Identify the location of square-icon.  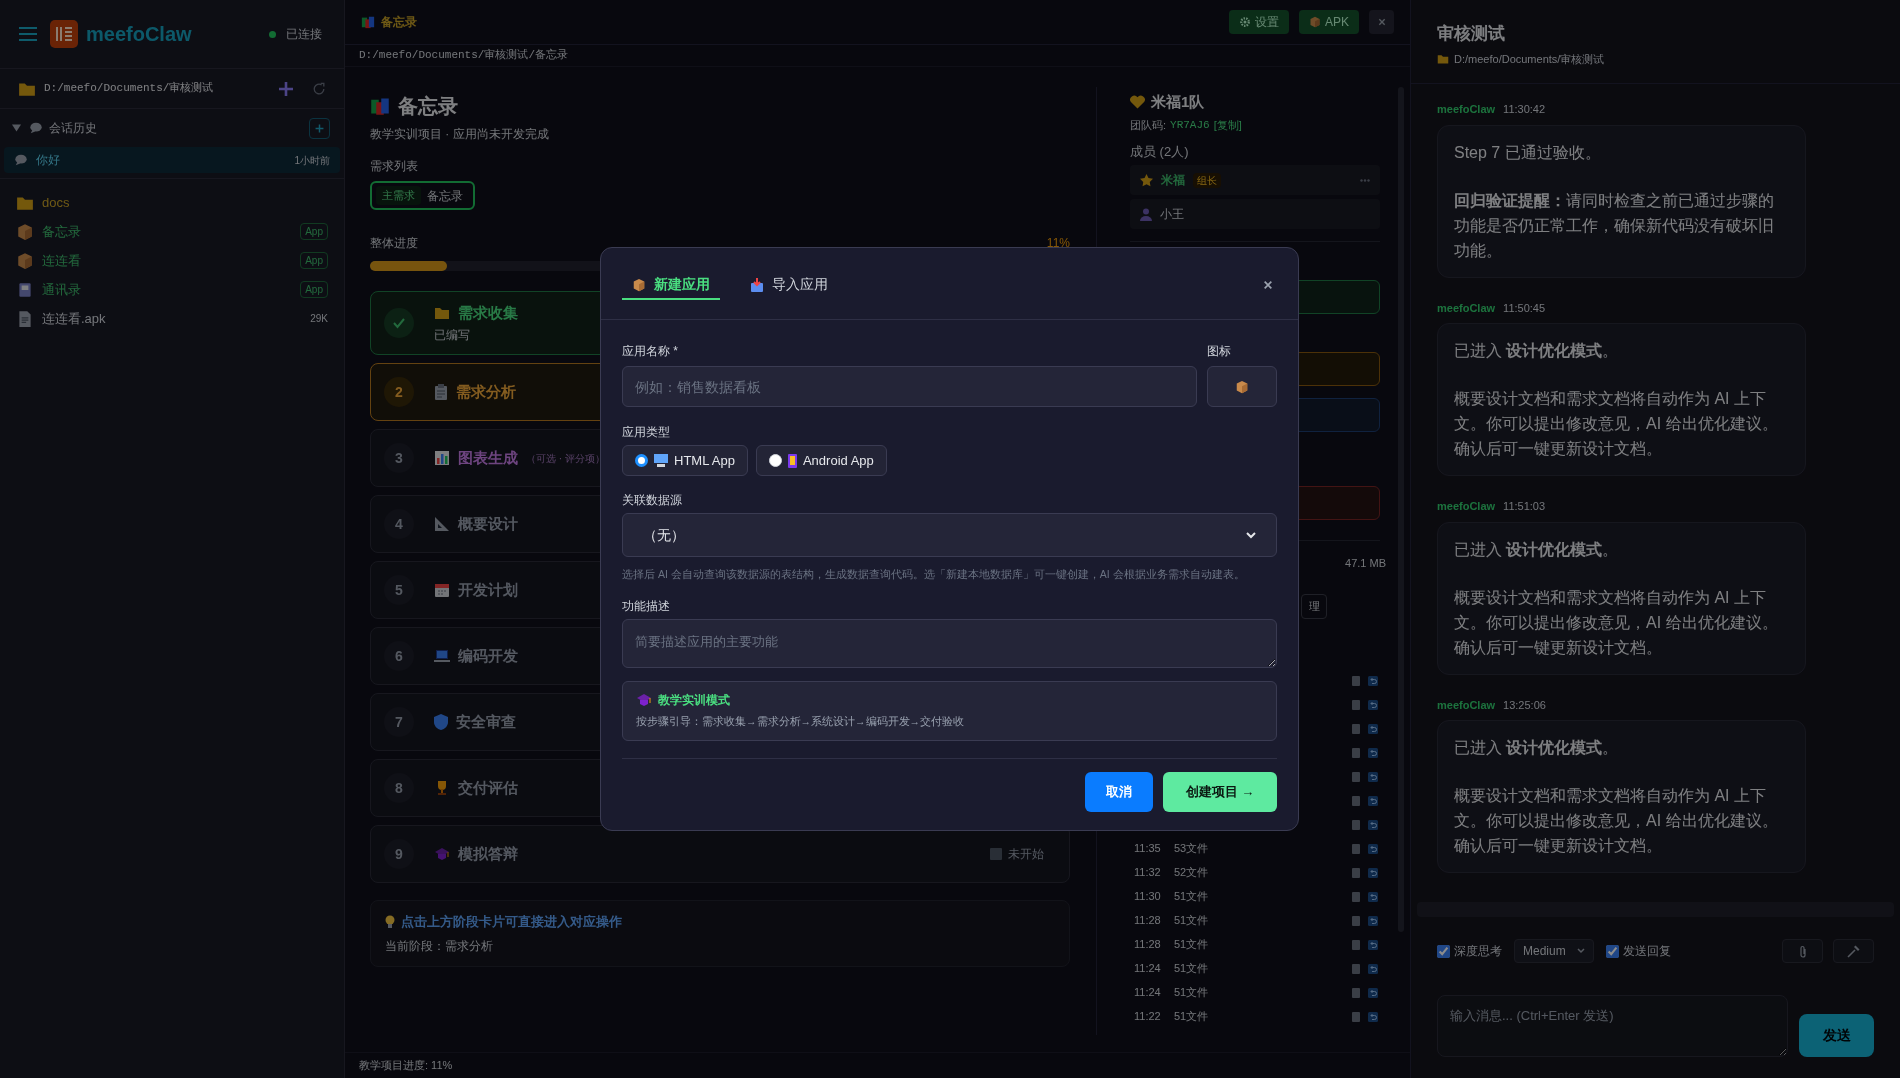
(996, 854).